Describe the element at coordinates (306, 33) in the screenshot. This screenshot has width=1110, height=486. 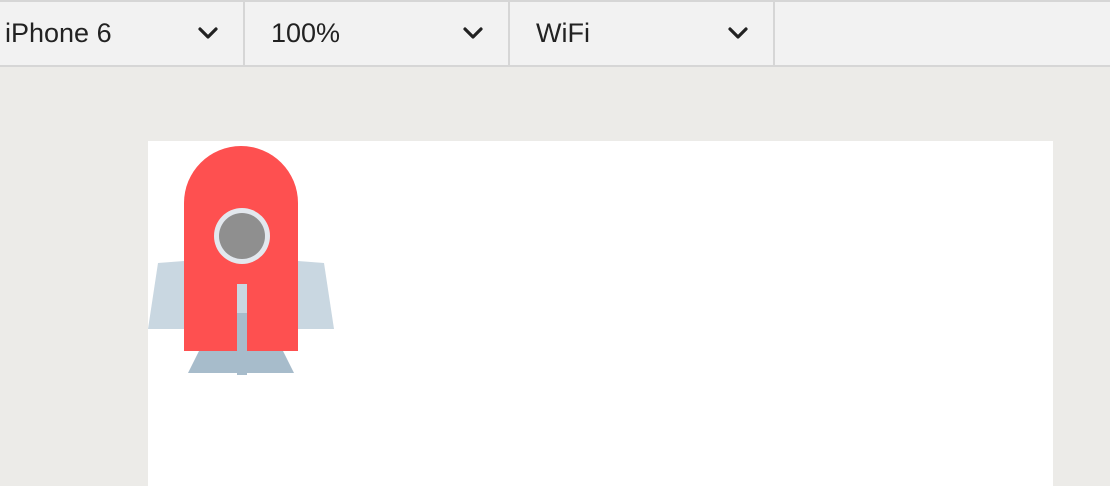
I see `zoom-select-label: 100%` at that location.